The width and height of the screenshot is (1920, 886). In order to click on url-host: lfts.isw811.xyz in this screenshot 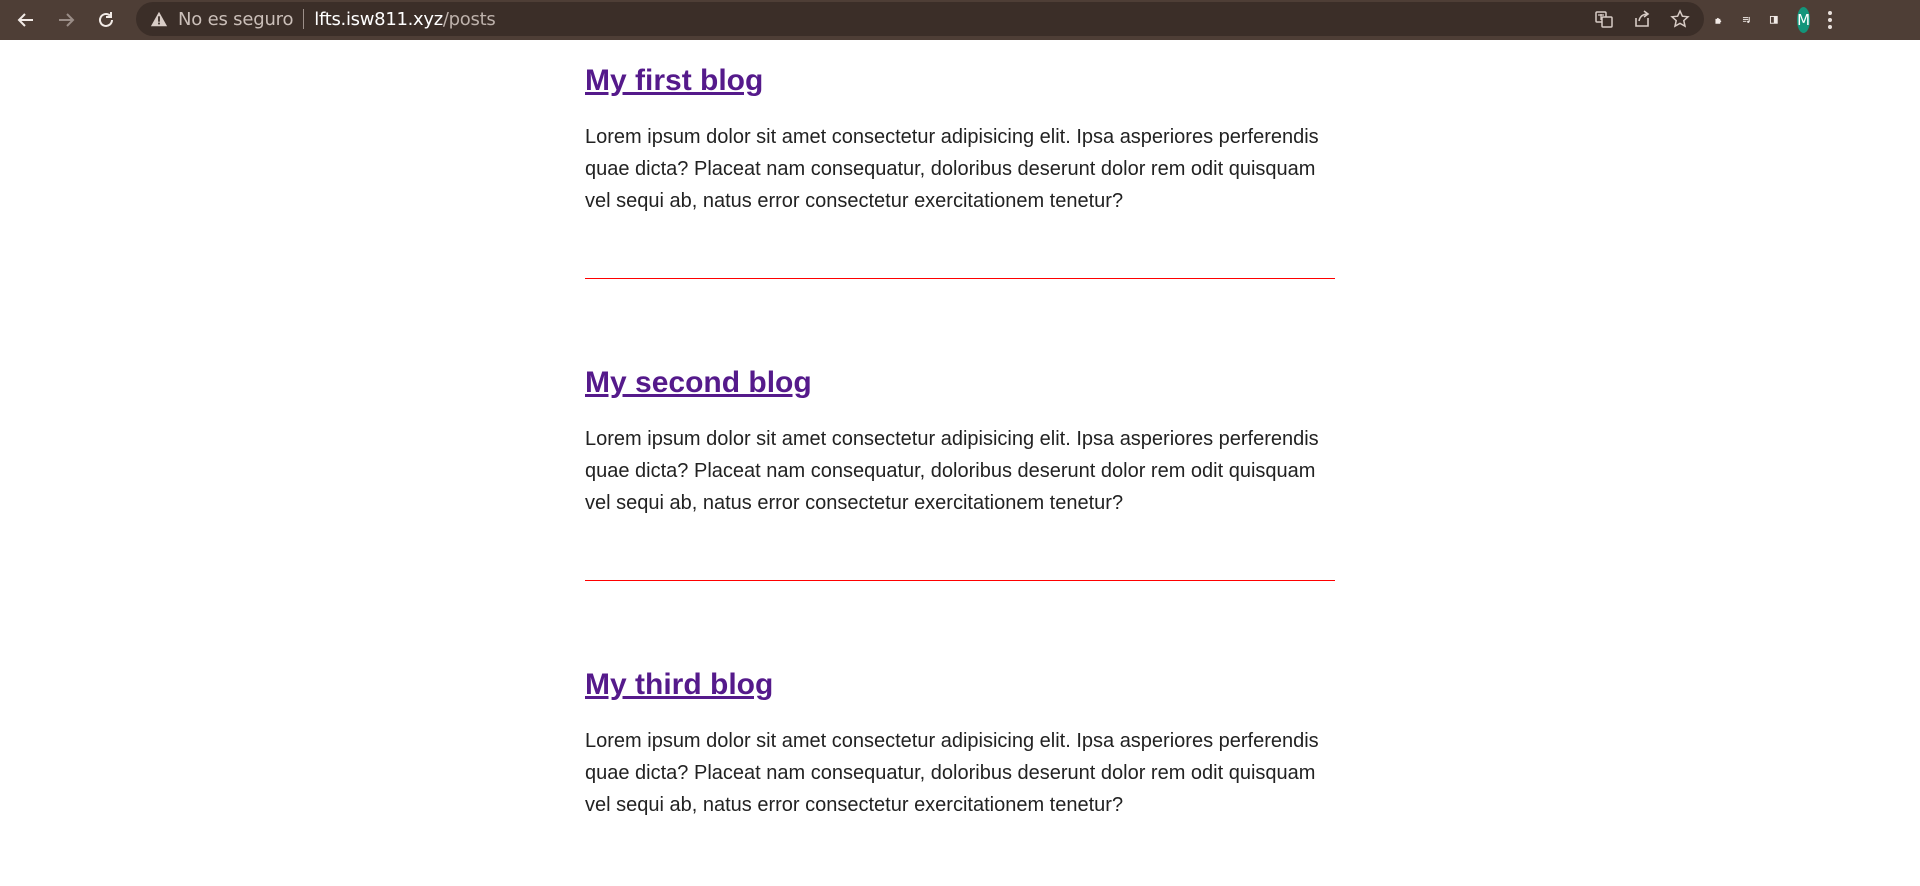, I will do `click(378, 19)`.